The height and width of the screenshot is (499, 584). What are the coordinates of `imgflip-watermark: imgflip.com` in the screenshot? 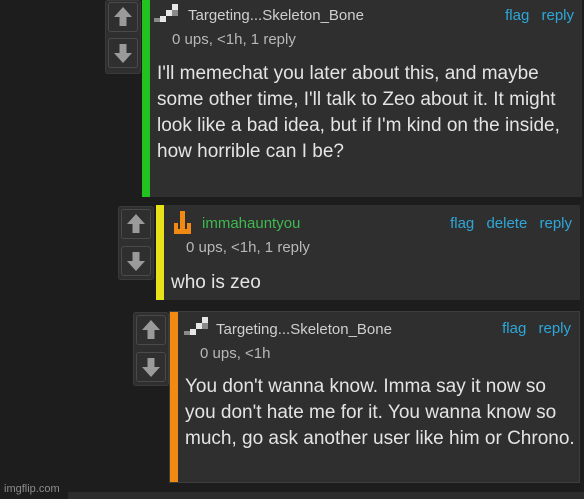 It's located at (32, 489).